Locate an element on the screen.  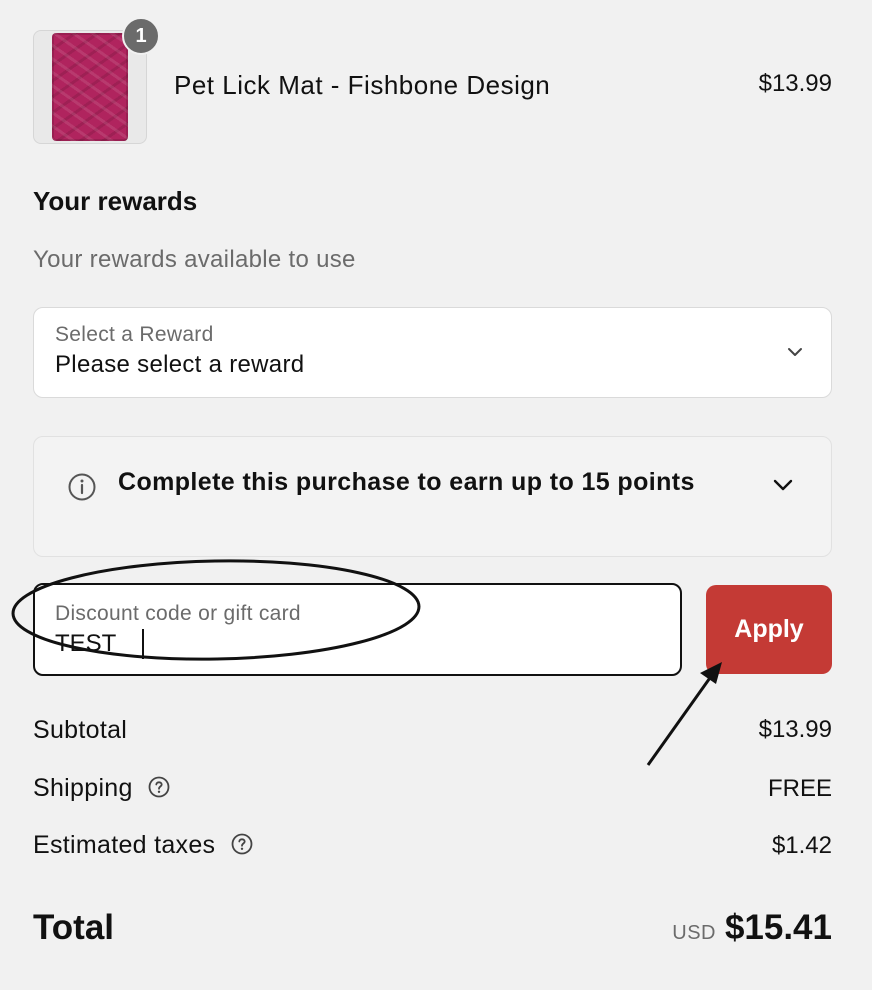
product-price: $13.99 is located at coordinates (795, 83).